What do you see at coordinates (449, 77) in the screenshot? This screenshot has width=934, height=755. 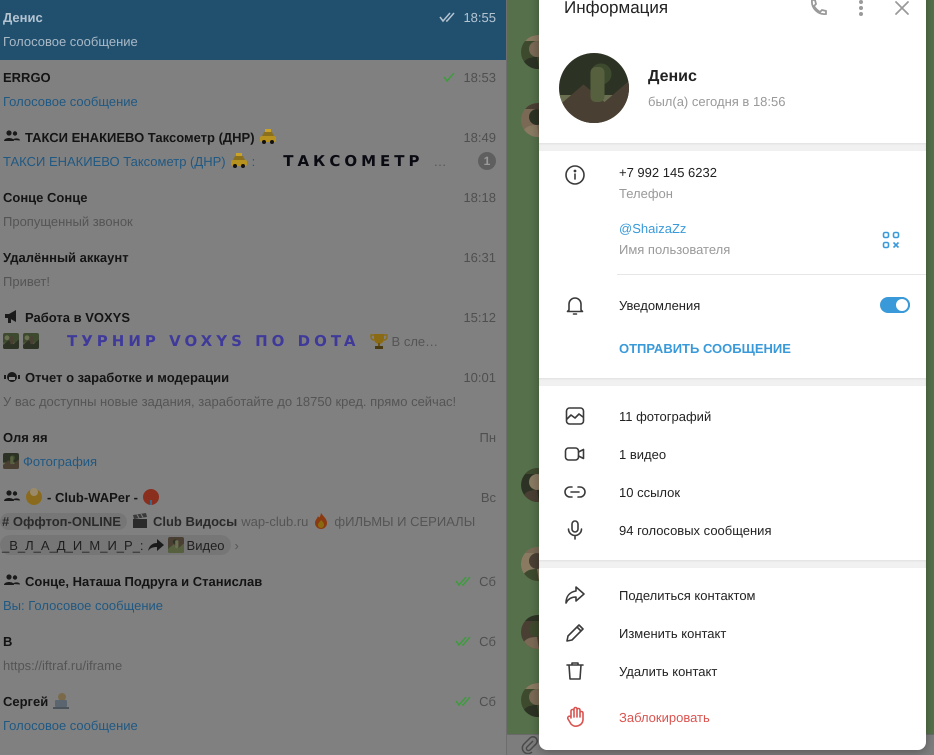 I see `check-icon` at bounding box center [449, 77].